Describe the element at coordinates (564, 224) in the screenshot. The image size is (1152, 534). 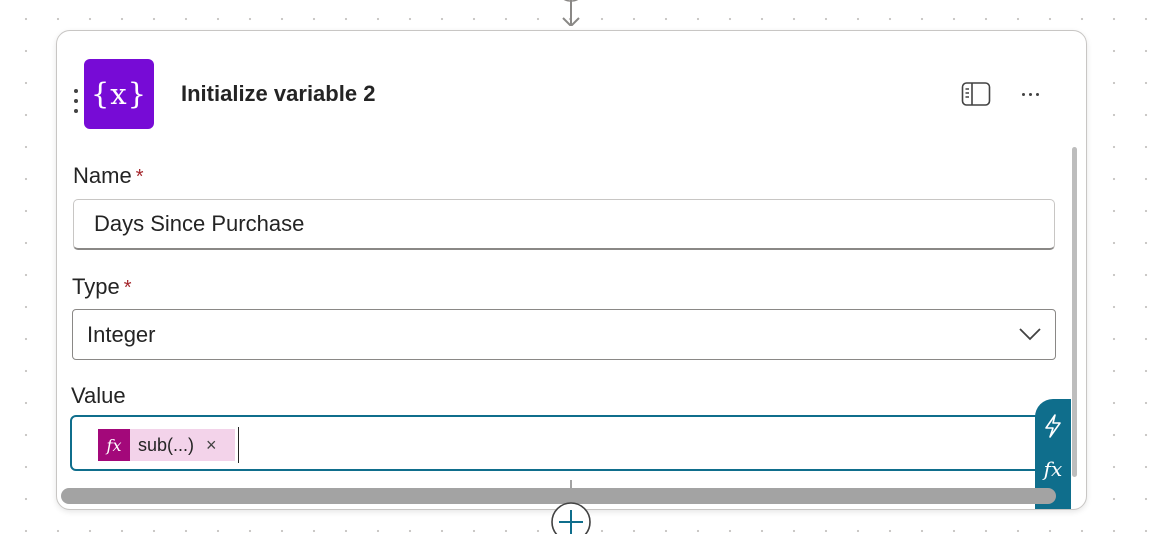
I see `name-input: Days Since Purchase` at that location.